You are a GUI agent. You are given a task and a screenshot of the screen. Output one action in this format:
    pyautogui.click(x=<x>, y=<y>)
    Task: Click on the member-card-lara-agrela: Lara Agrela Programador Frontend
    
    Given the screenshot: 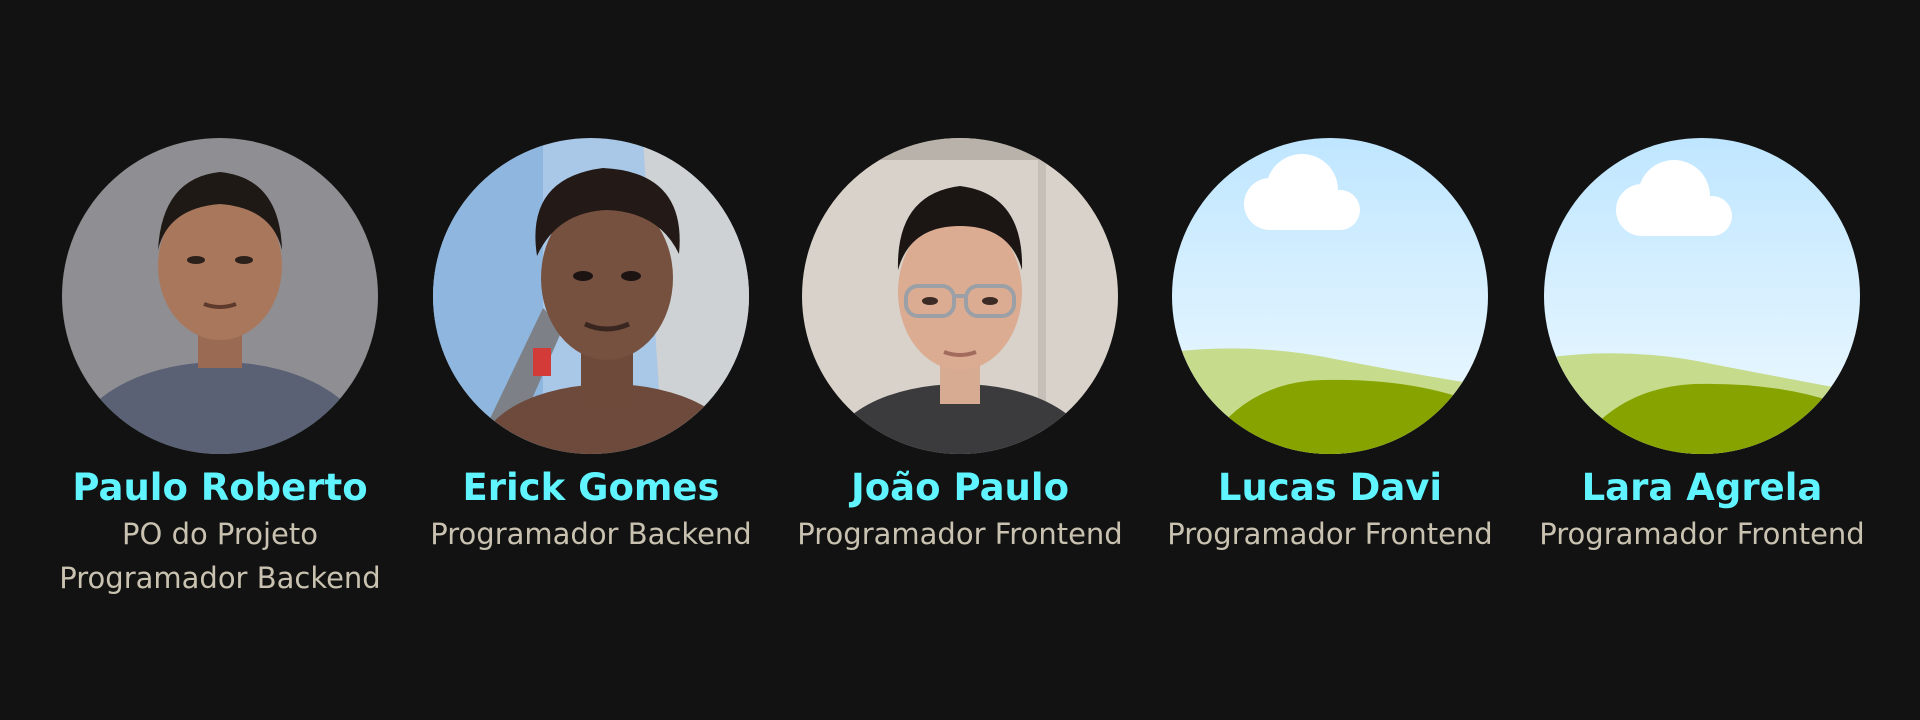 What is the action you would take?
    pyautogui.click(x=1702, y=347)
    